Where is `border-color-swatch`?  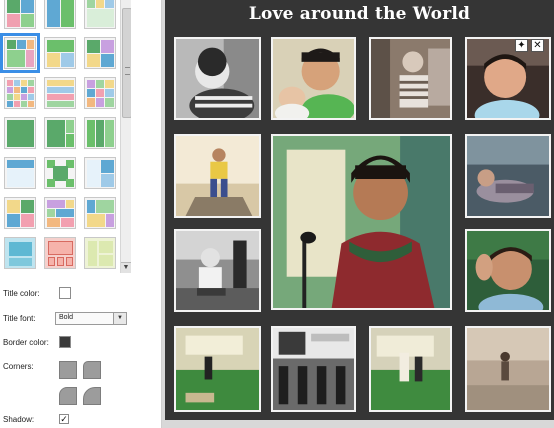
border-color-swatch is located at coordinates (65, 342).